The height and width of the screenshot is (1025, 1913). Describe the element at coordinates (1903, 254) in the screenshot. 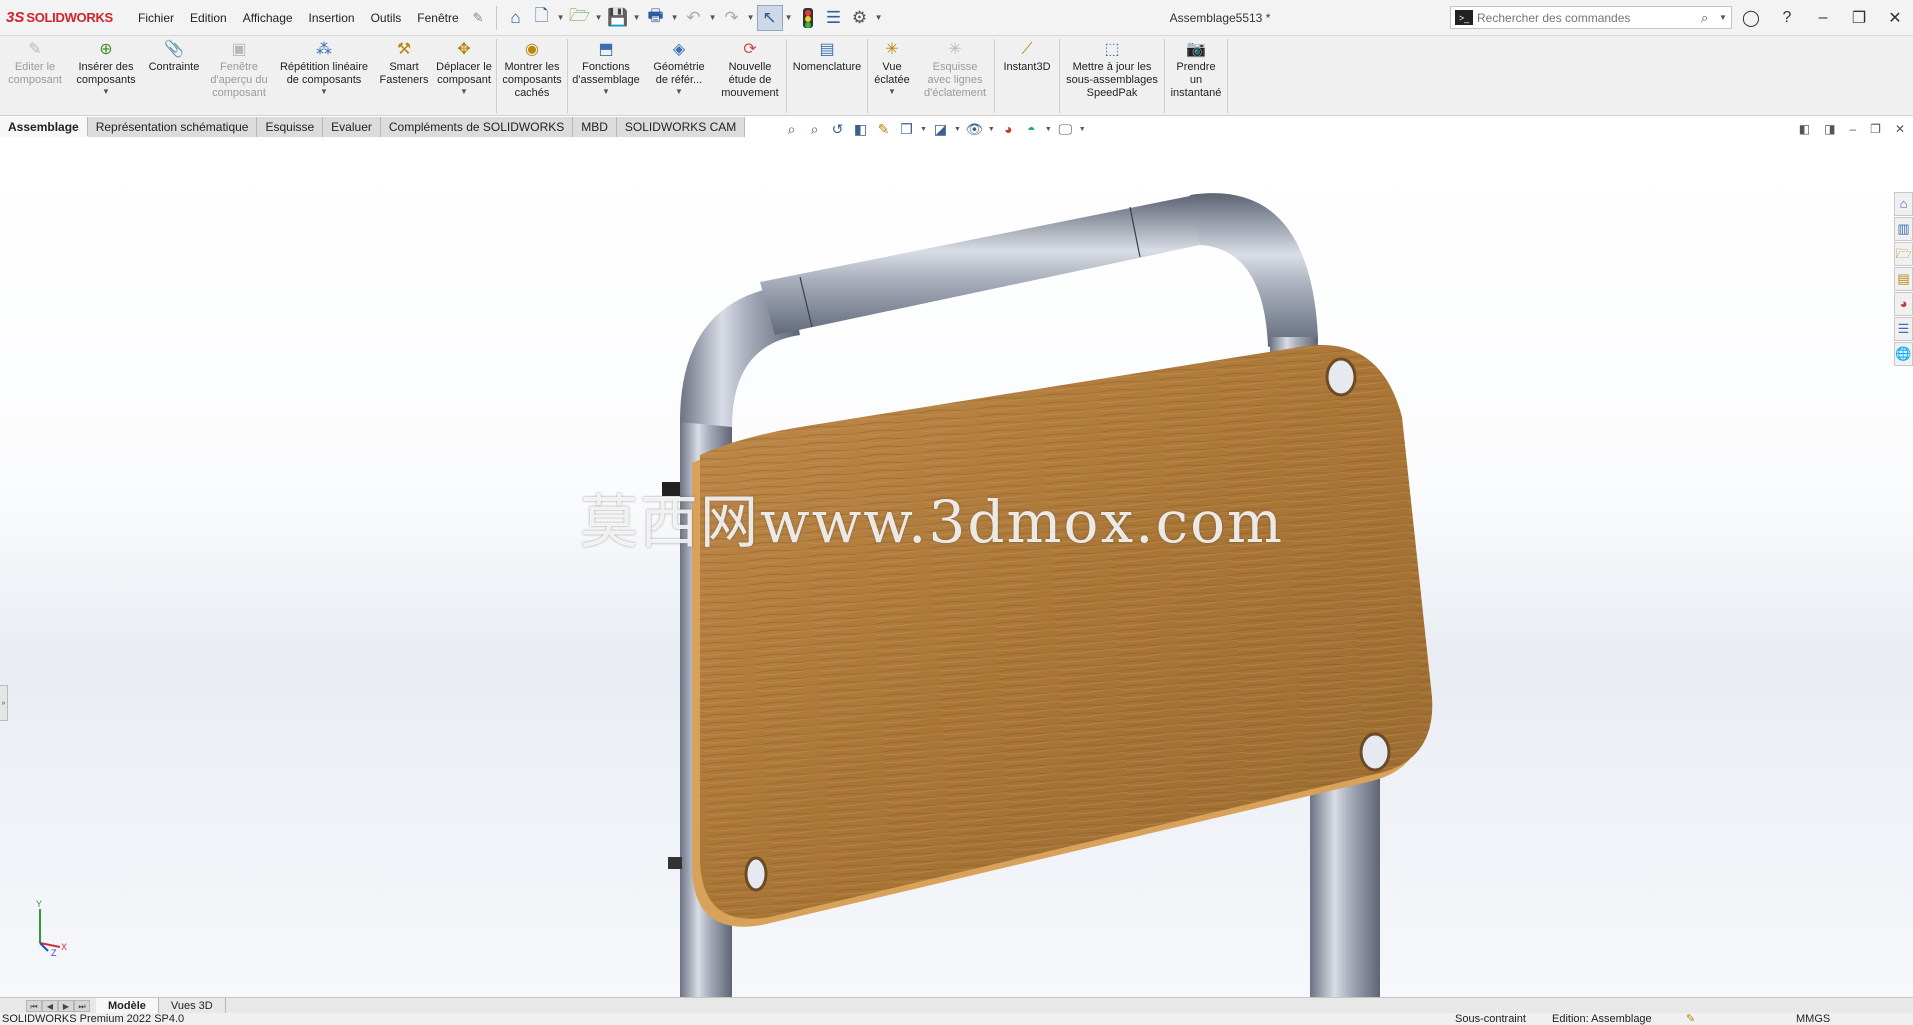

I see `file-explorer-icon: 🗁` at that location.